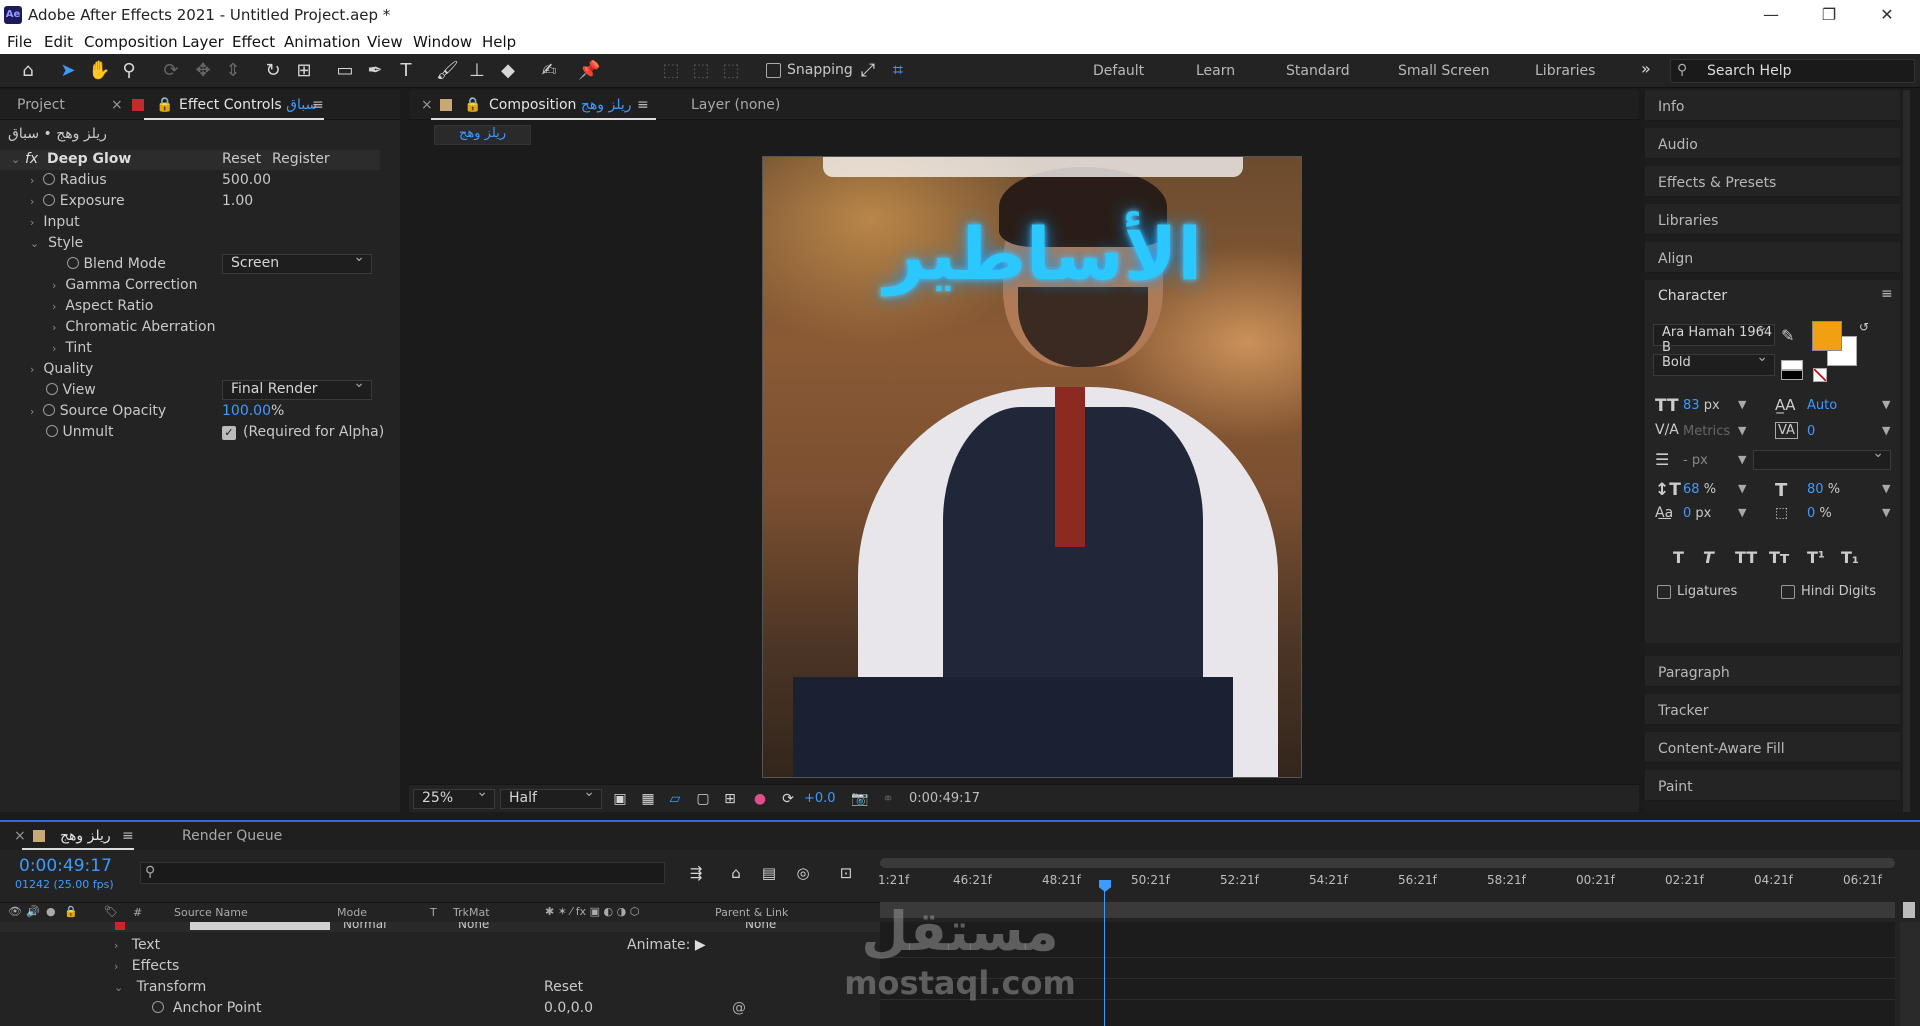 The width and height of the screenshot is (1920, 1026). Describe the element at coordinates (1699, 489) in the screenshot. I see `vertical-scale-field: 68 %` at that location.